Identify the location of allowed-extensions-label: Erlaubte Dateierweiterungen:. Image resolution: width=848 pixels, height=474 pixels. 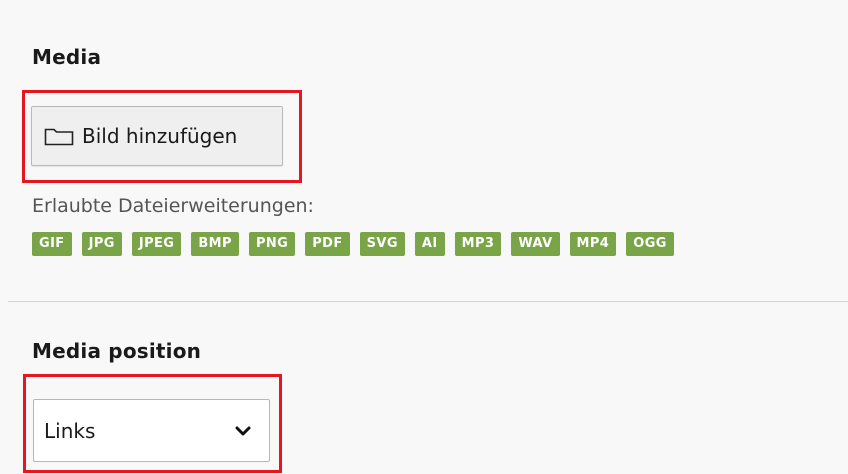
(173, 206).